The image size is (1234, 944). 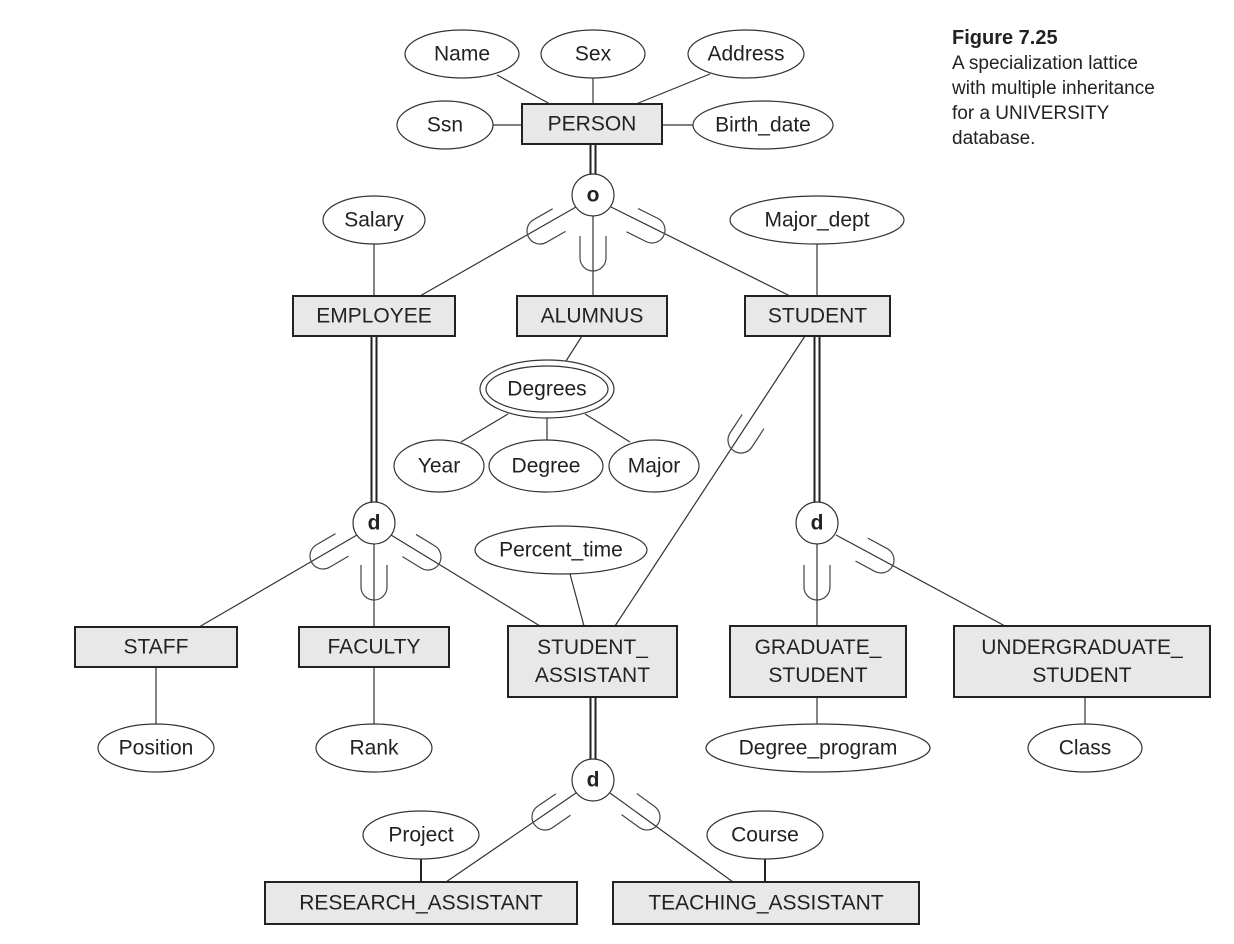 I want to click on attribute-label: Address, so click(x=745, y=54).